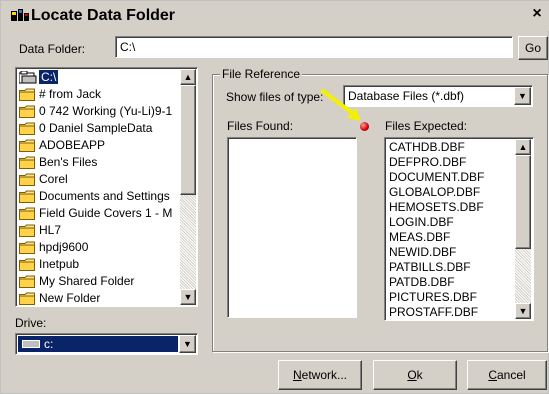 This screenshot has width=549, height=394. Describe the element at coordinates (419, 375) in the screenshot. I see `ok-label: k` at that location.